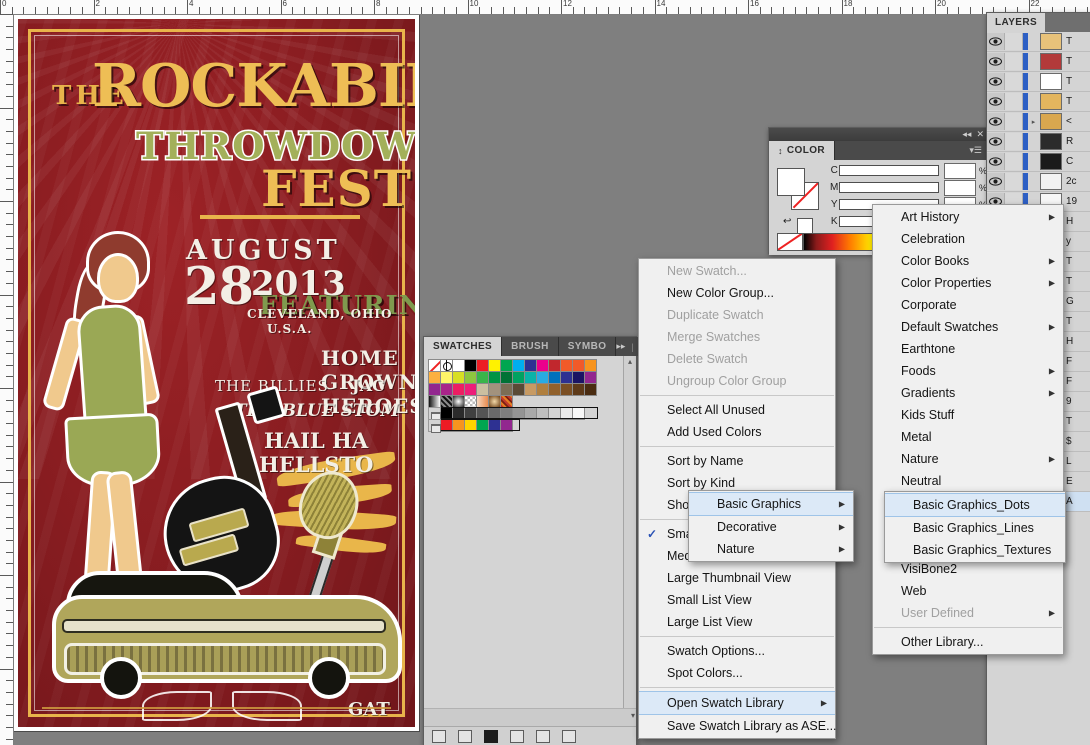 The image size is (1090, 745). I want to click on fill-swatch, so click(791, 182).